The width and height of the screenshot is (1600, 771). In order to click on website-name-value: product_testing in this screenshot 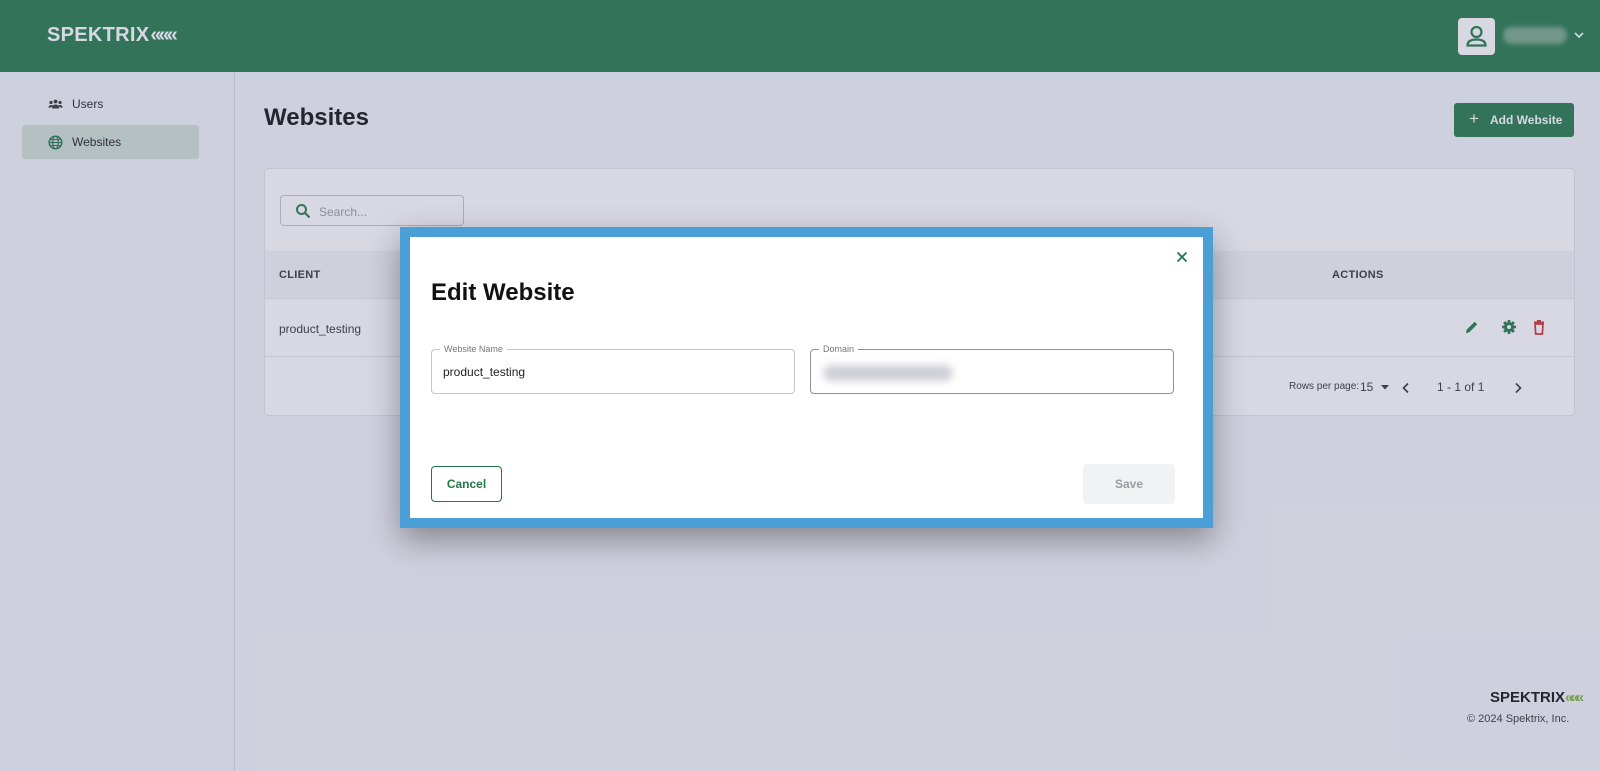, I will do `click(484, 372)`.